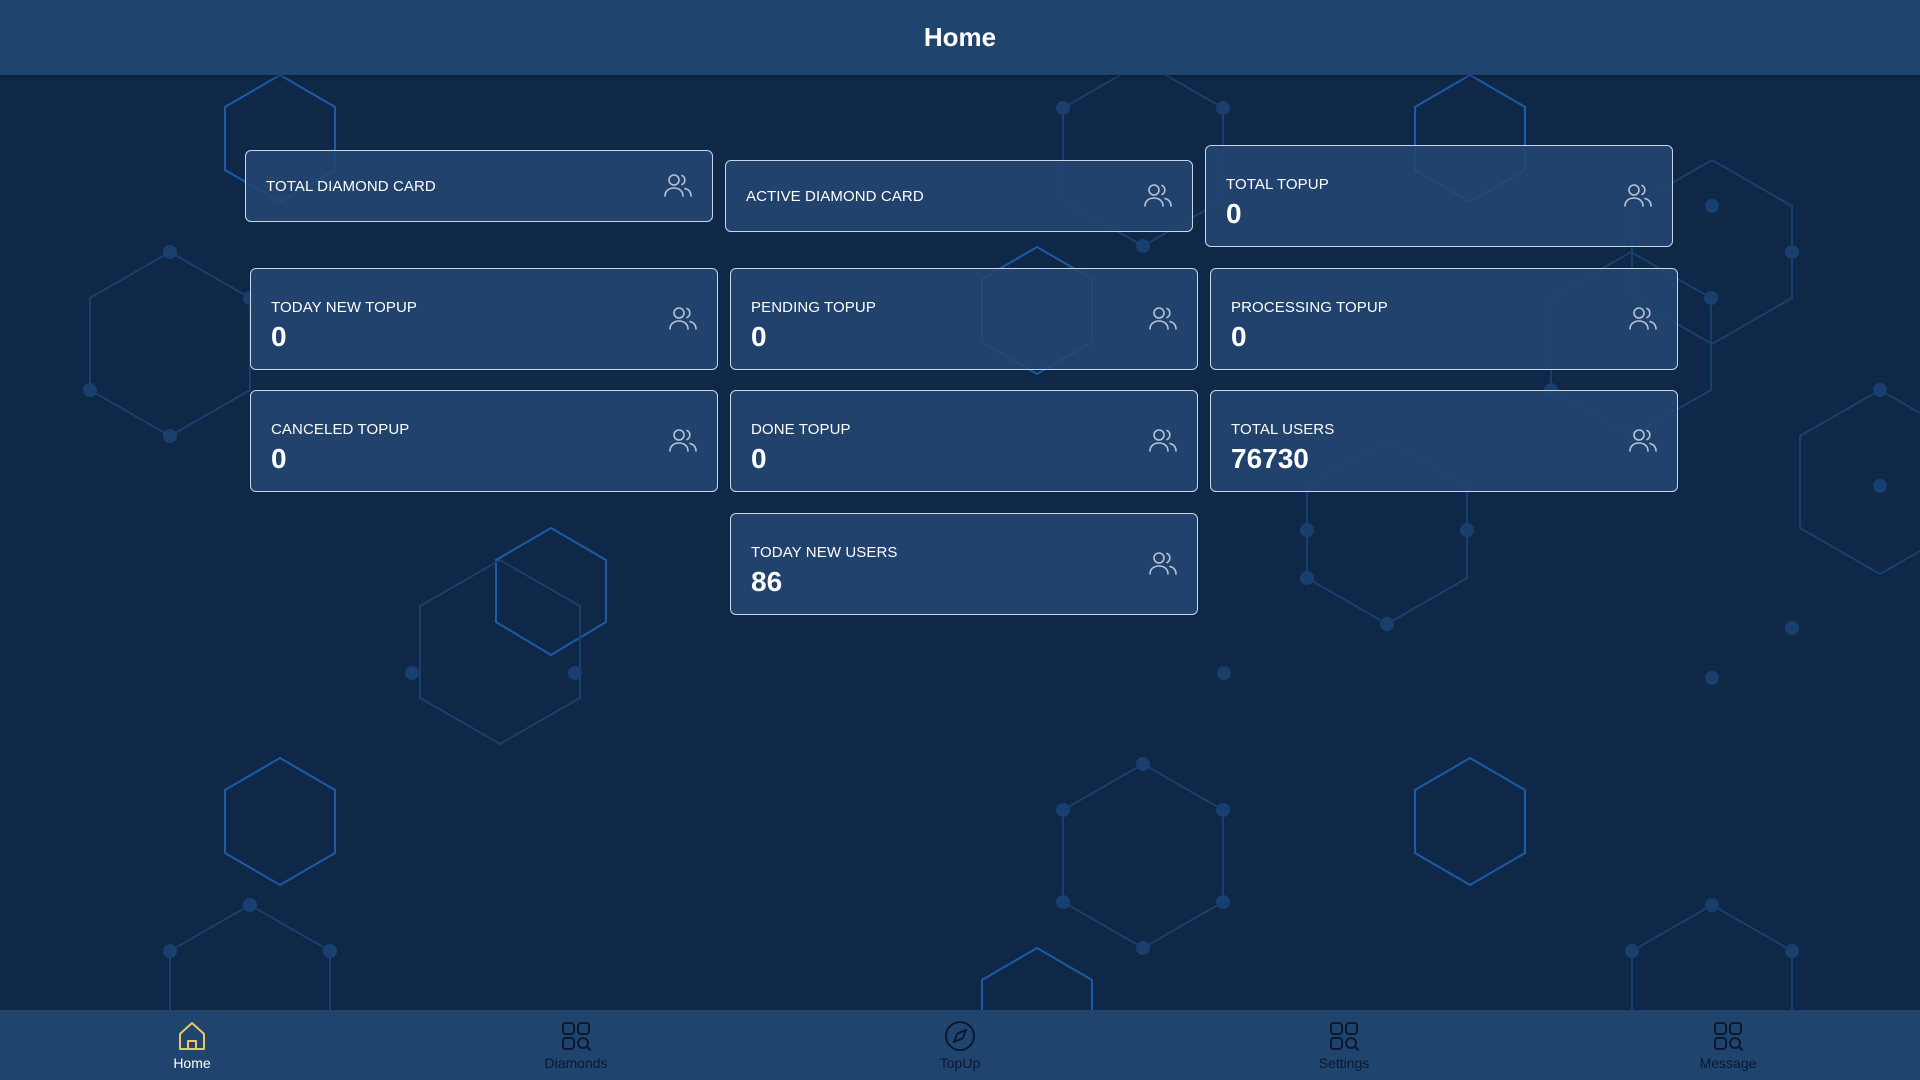 The width and height of the screenshot is (1920, 1080). Describe the element at coordinates (1283, 429) in the screenshot. I see `card-label: TOTAL USERS` at that location.